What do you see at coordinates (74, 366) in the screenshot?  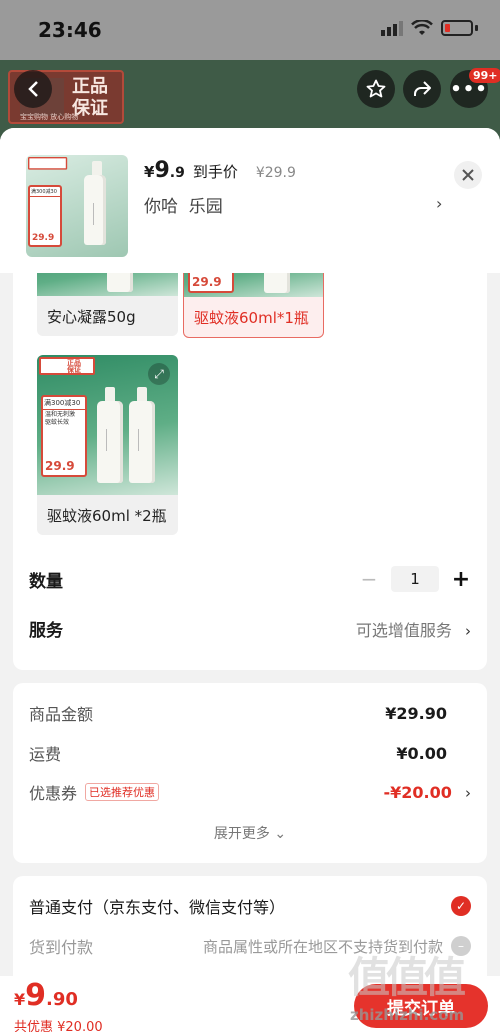 I see `authentic-mini-badge-text: 正品 保证` at bounding box center [74, 366].